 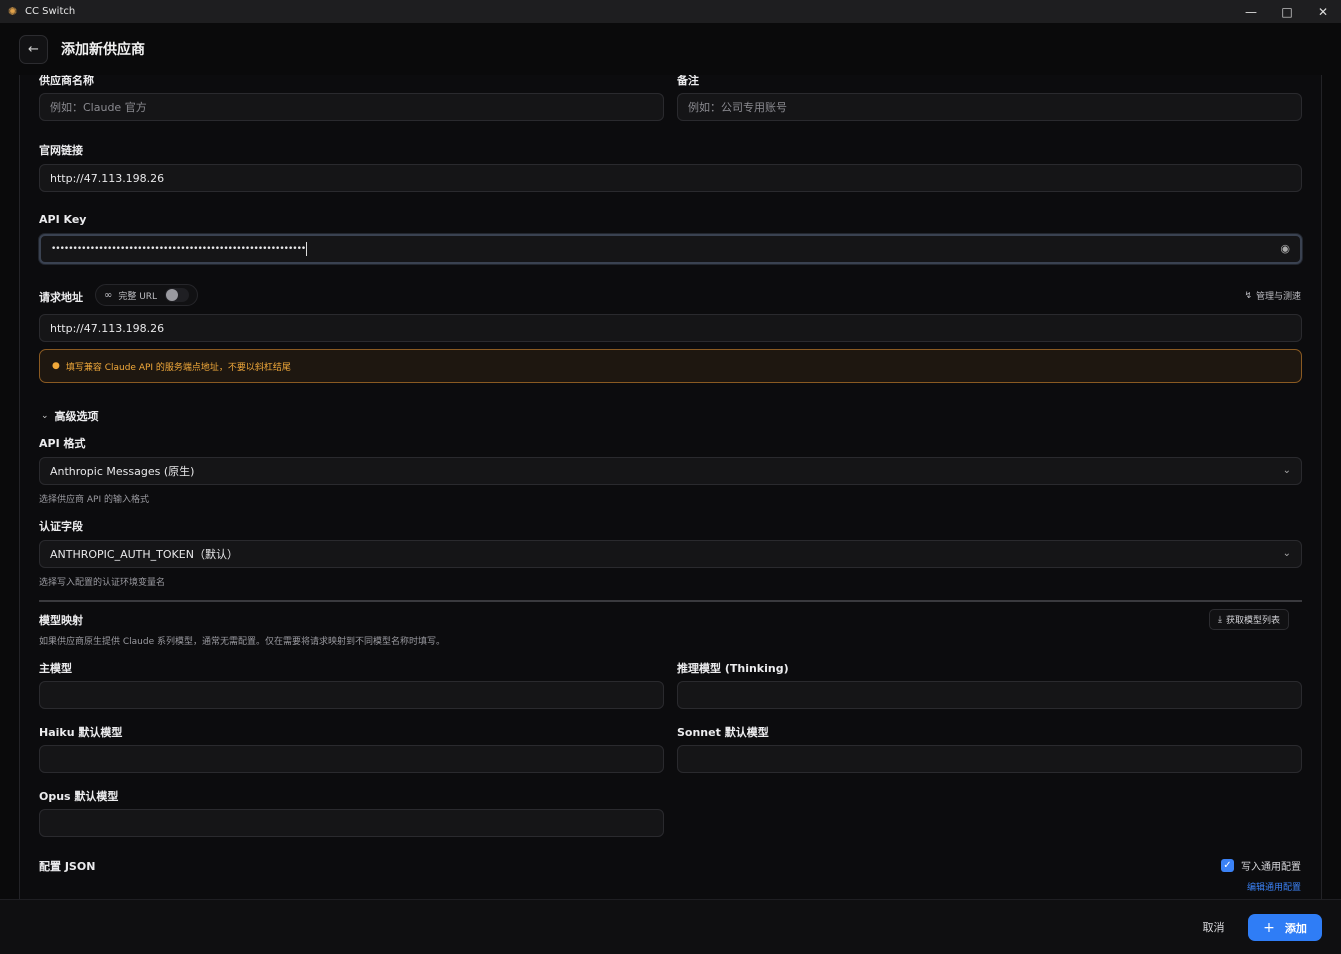 I want to click on advanced-toggle: ⌄ 高级选项, so click(x=70, y=416).